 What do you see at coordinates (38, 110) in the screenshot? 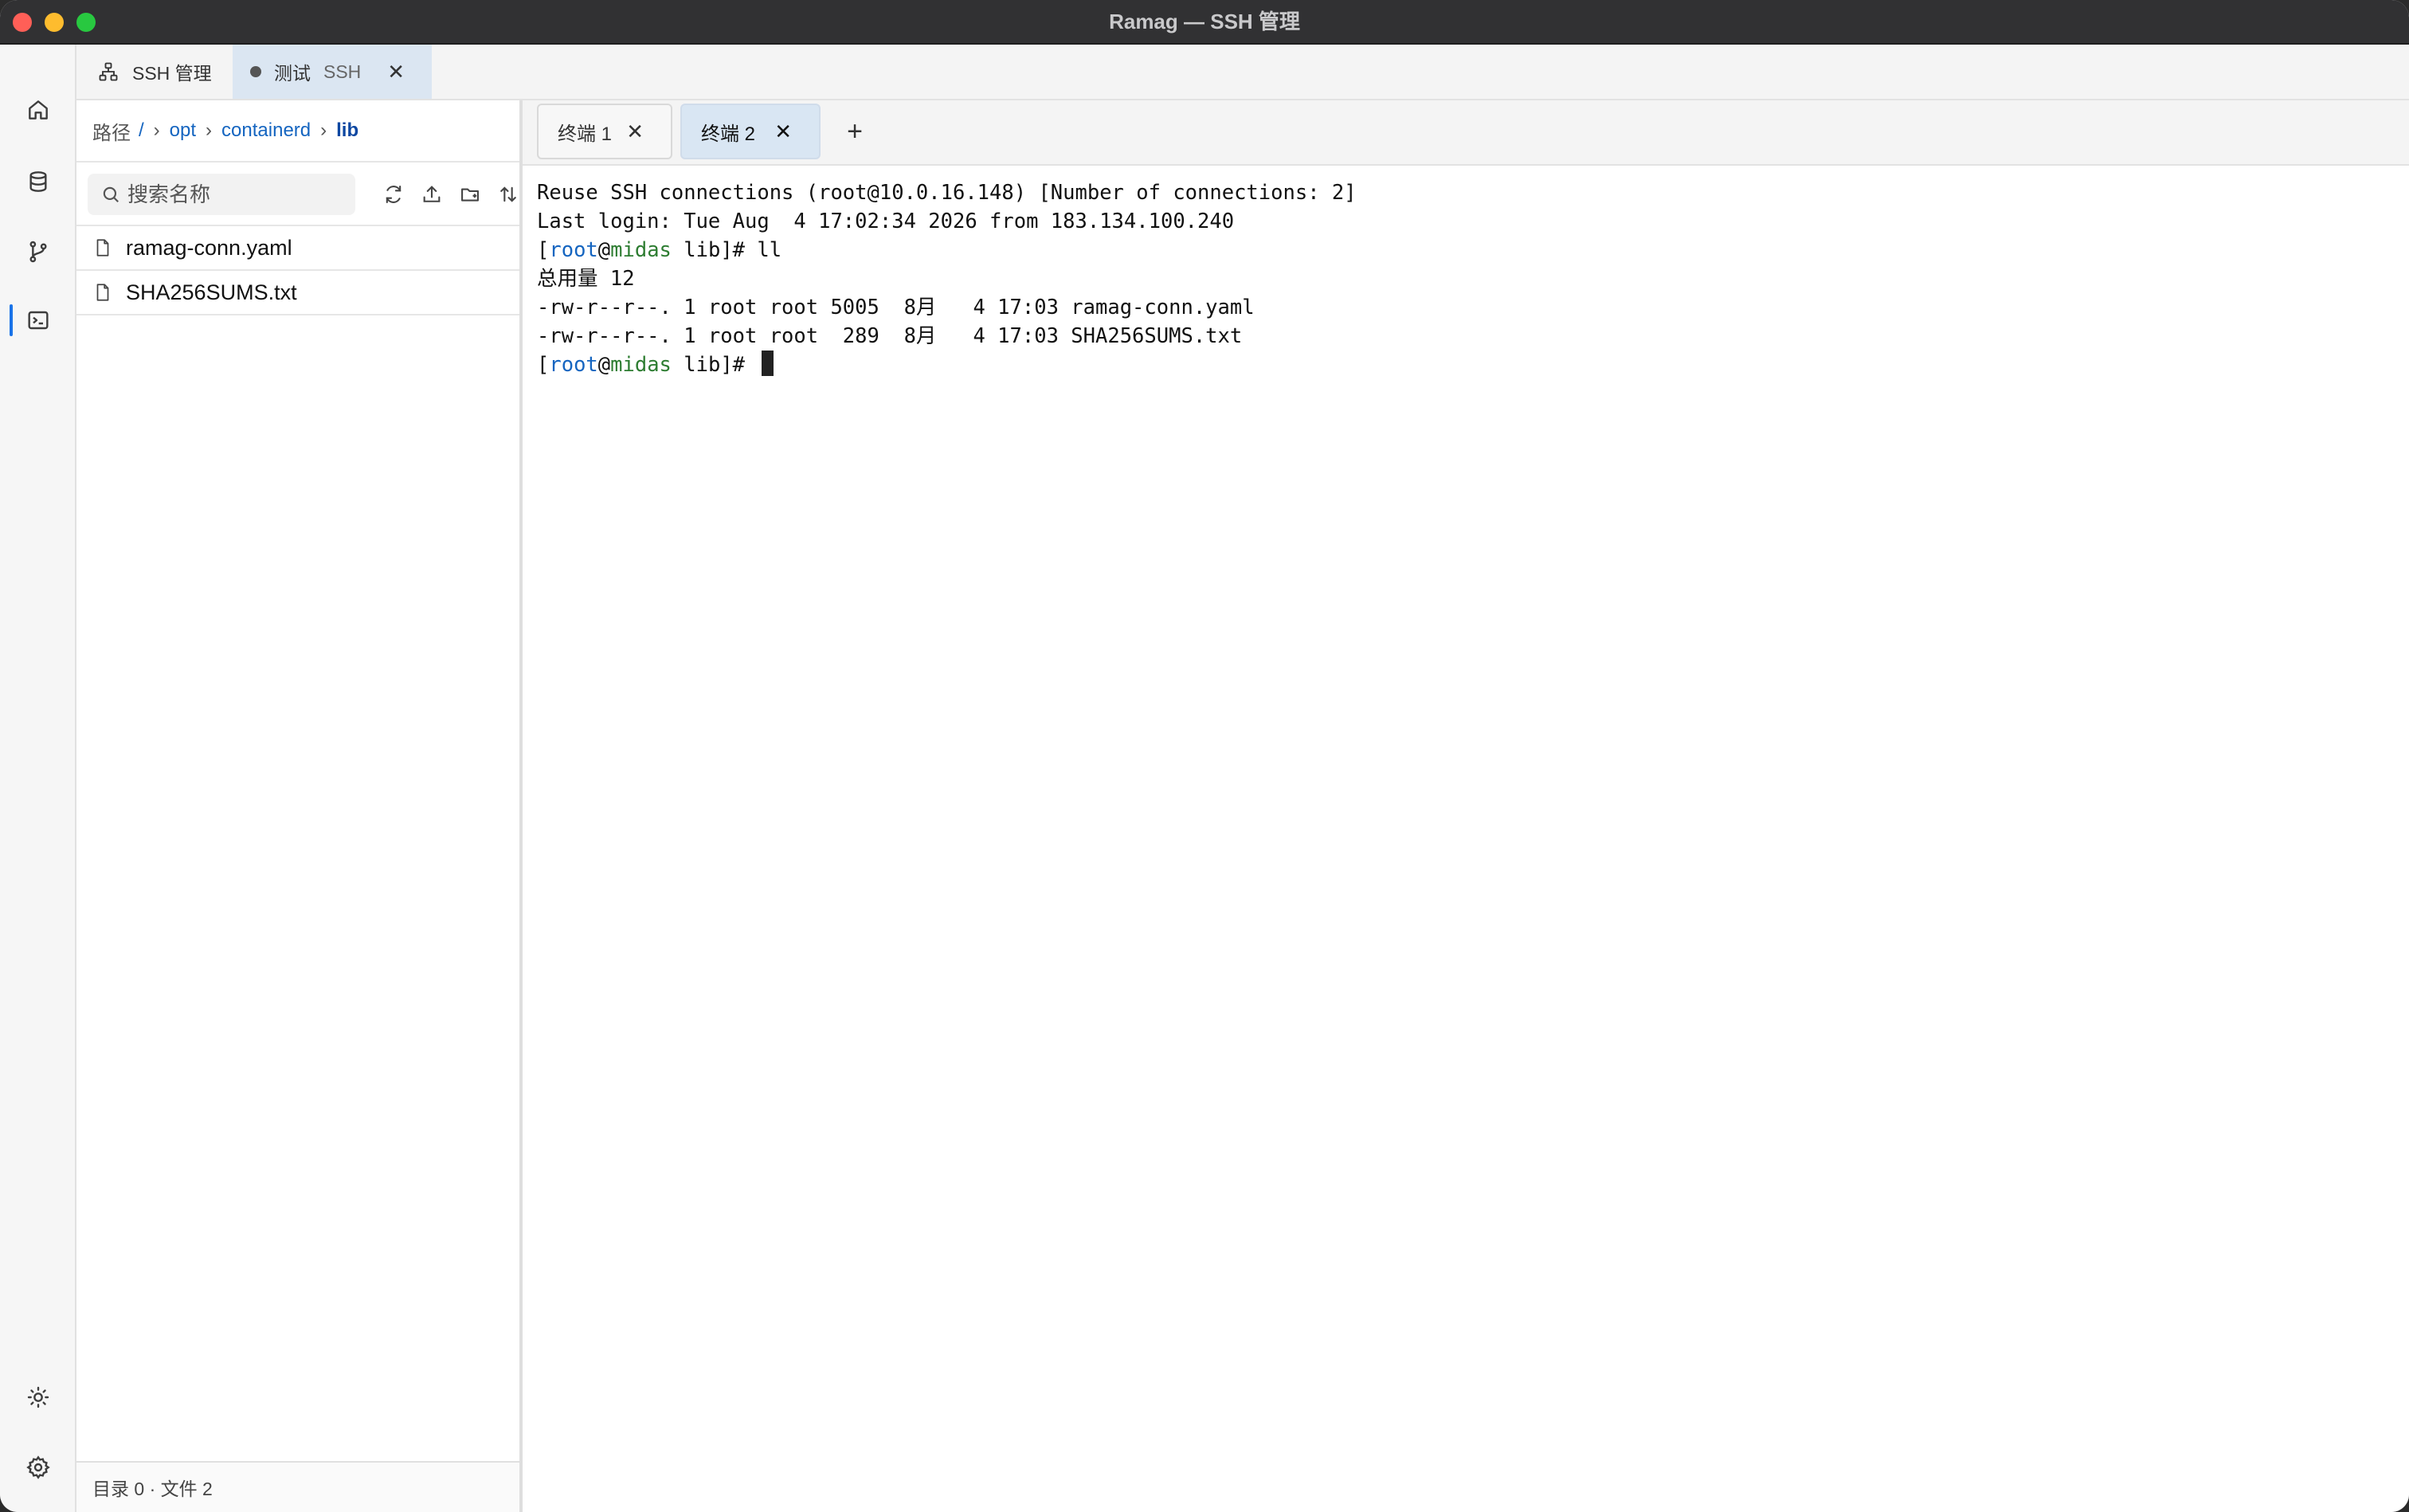
I see `home-icon` at bounding box center [38, 110].